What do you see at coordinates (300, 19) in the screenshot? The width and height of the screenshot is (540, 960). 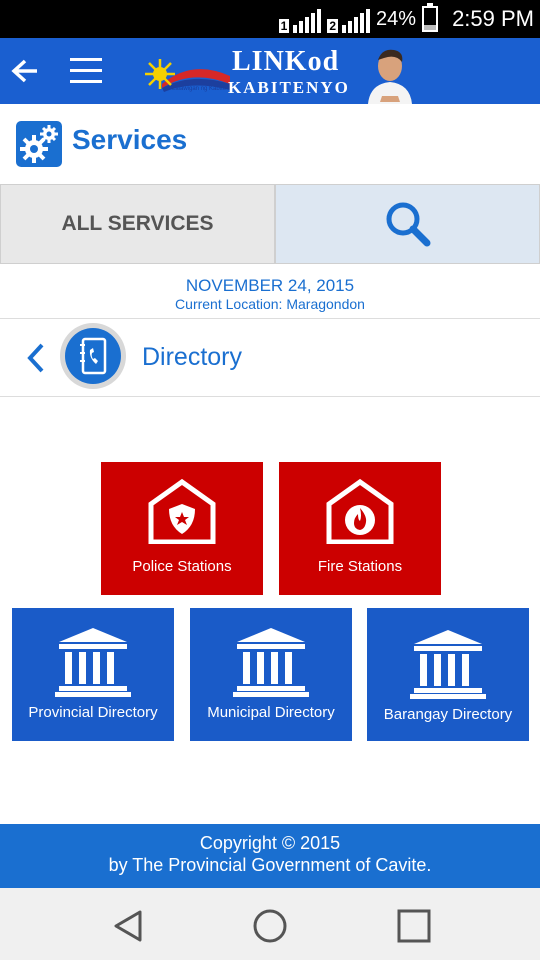 I see `sim1-signal-icon: 1` at bounding box center [300, 19].